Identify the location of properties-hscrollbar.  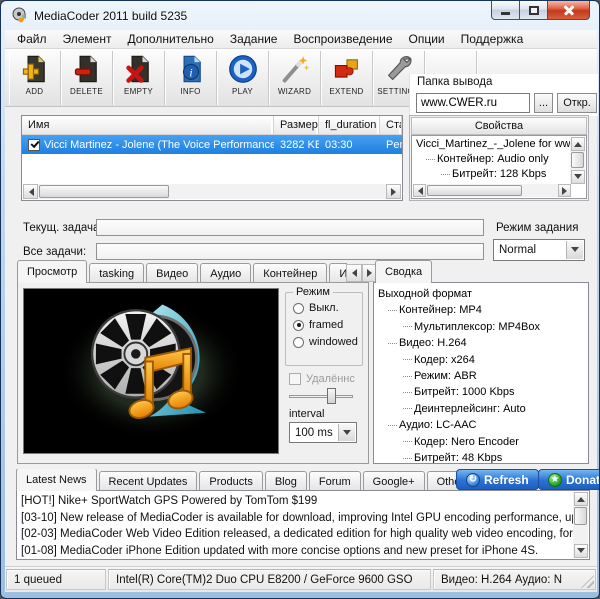
(492, 190).